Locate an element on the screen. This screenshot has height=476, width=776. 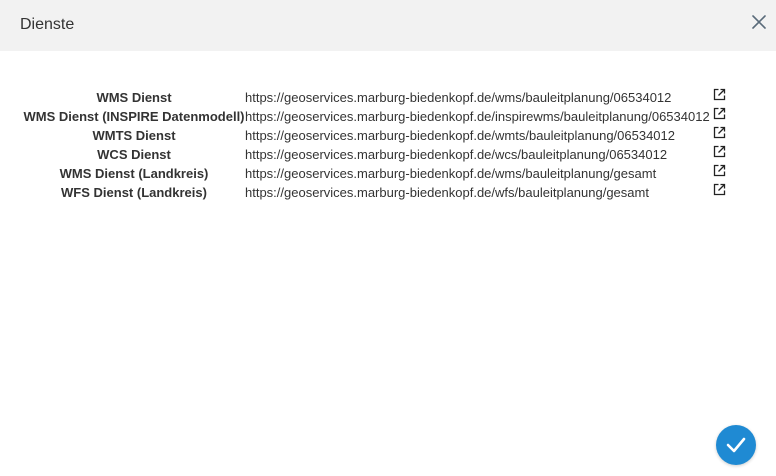
service-label: WMTS Dienst is located at coordinates (134, 135).